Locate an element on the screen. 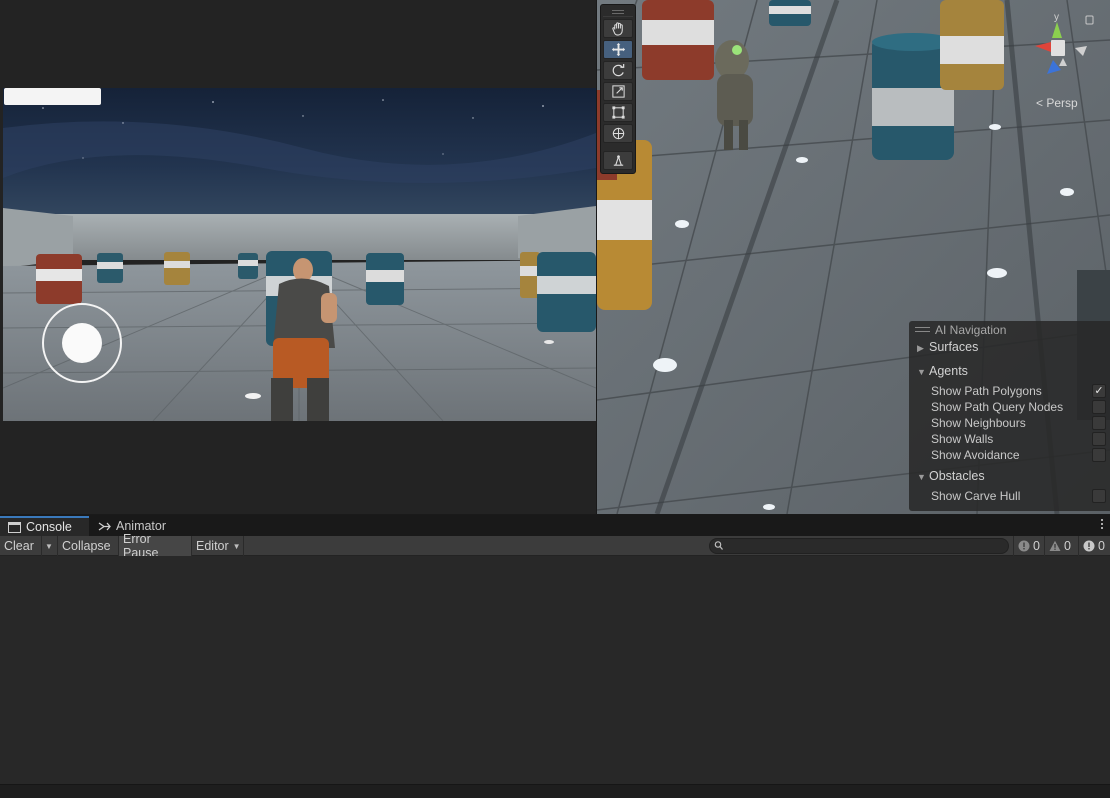 The image size is (1110, 798). move-tool-button is located at coordinates (618, 49).